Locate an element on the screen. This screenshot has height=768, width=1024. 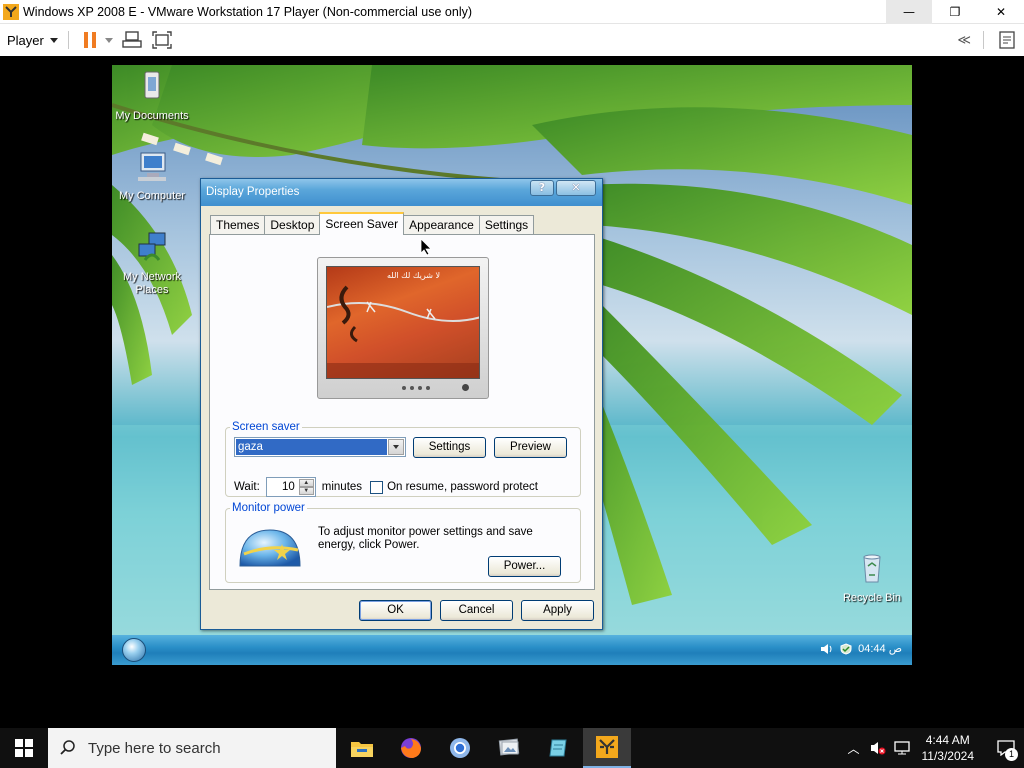
taskbar-app-firefox is located at coordinates (411, 748).